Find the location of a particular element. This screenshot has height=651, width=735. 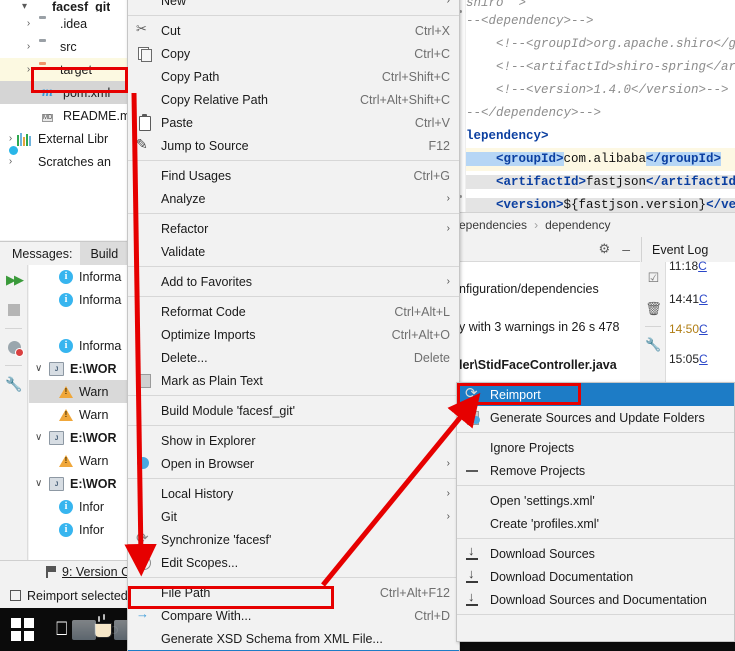

build-result-toolbar: ⚙ – is located at coordinates (548, 249).